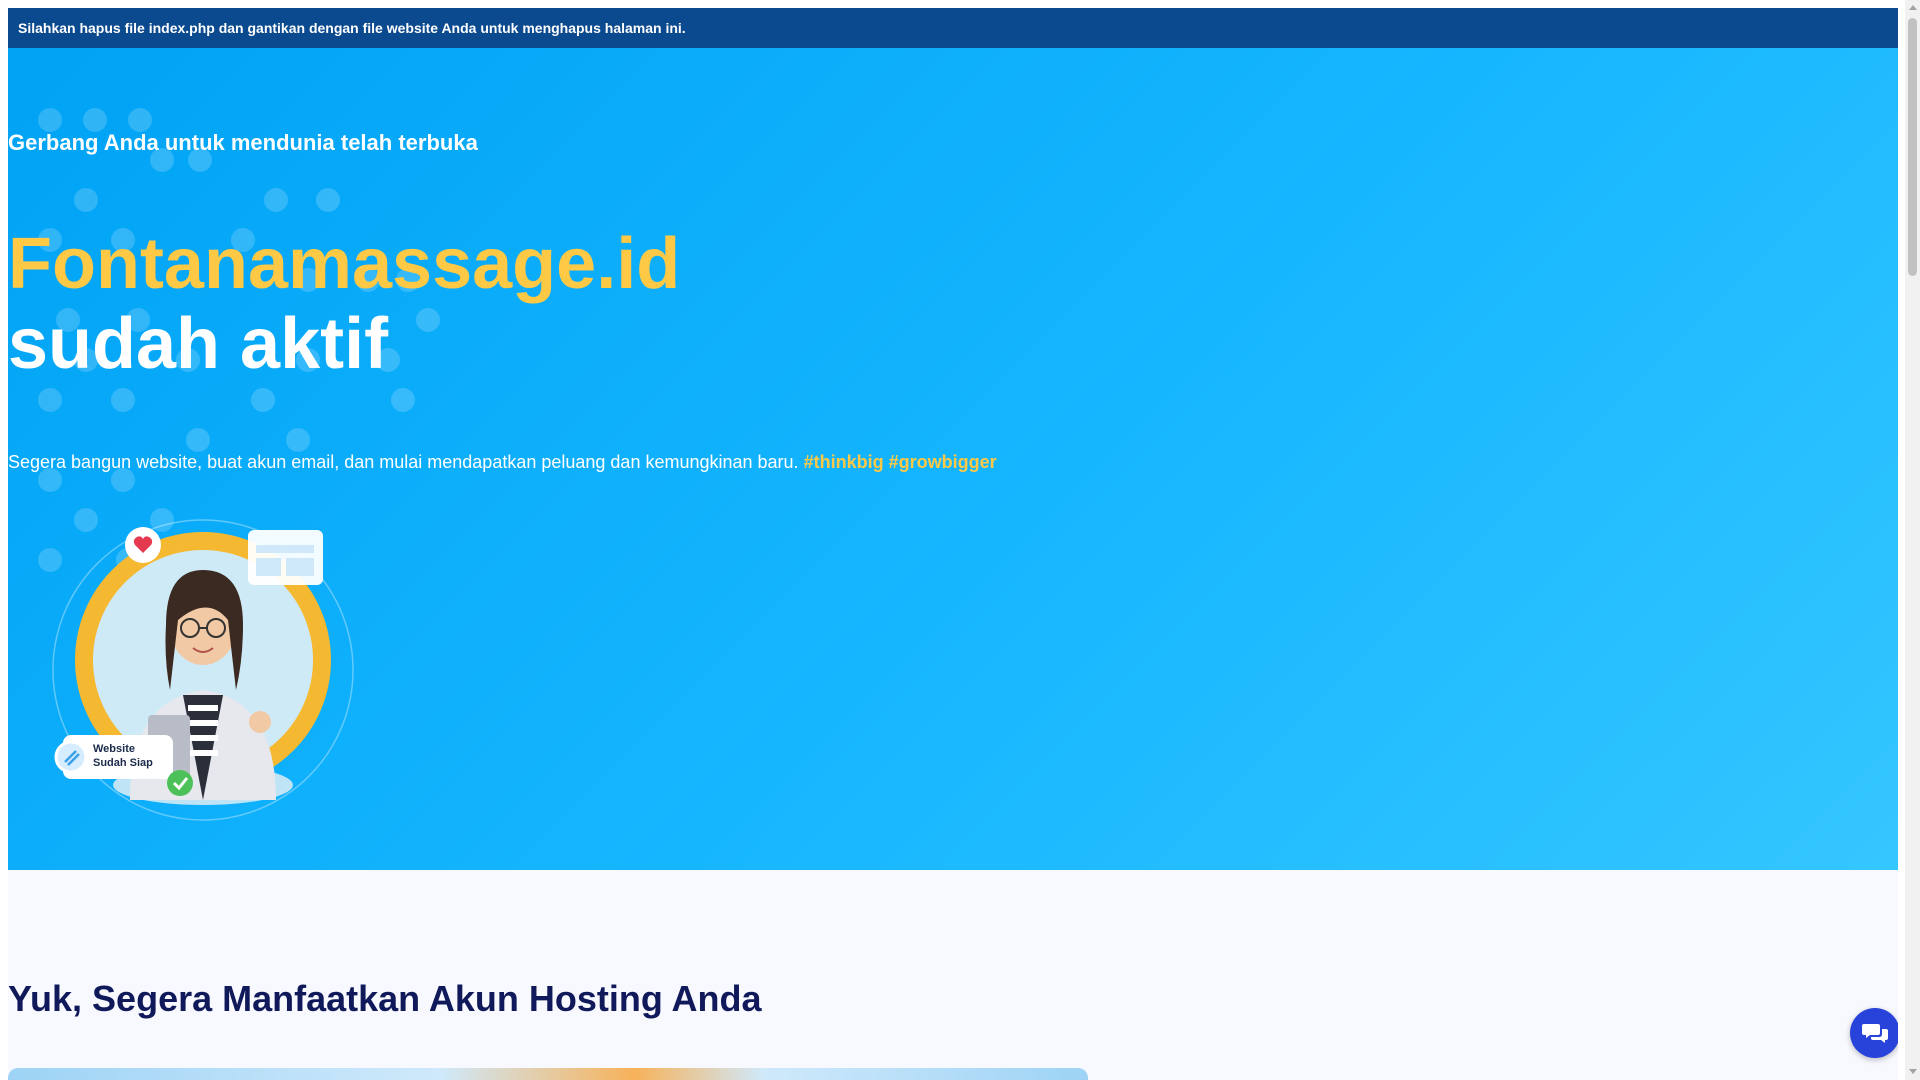  Describe the element at coordinates (285, 557) in the screenshot. I see `browser-window-icon` at that location.